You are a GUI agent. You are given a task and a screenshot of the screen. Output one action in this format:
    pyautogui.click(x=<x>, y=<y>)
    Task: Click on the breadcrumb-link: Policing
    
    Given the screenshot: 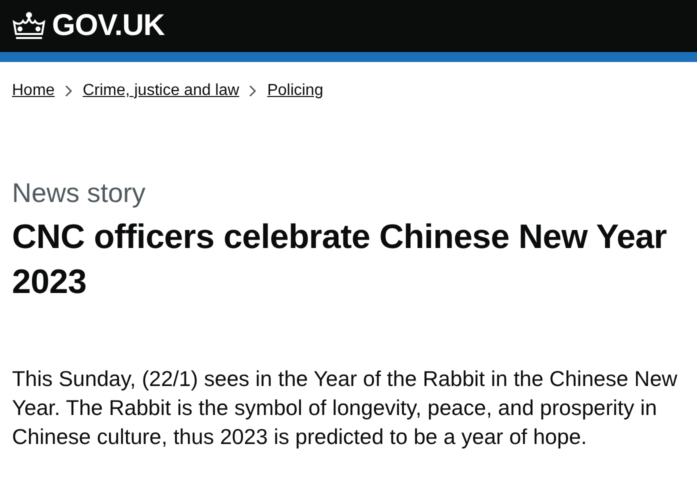 What is the action you would take?
    pyautogui.click(x=295, y=91)
    